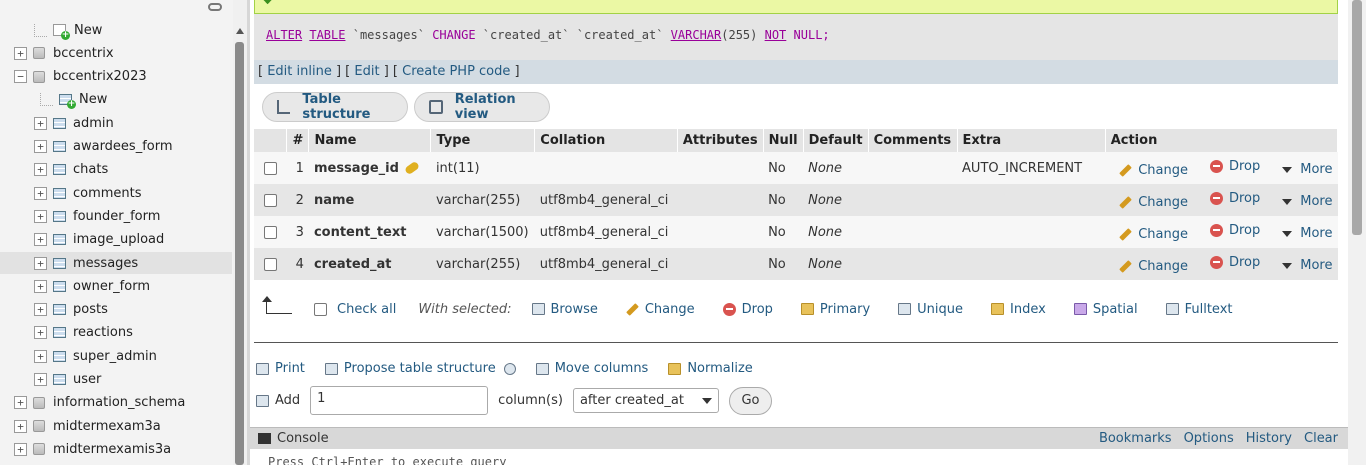  What do you see at coordinates (116, 147) in the screenshot?
I see `tree-table-item: + awardees_form` at bounding box center [116, 147].